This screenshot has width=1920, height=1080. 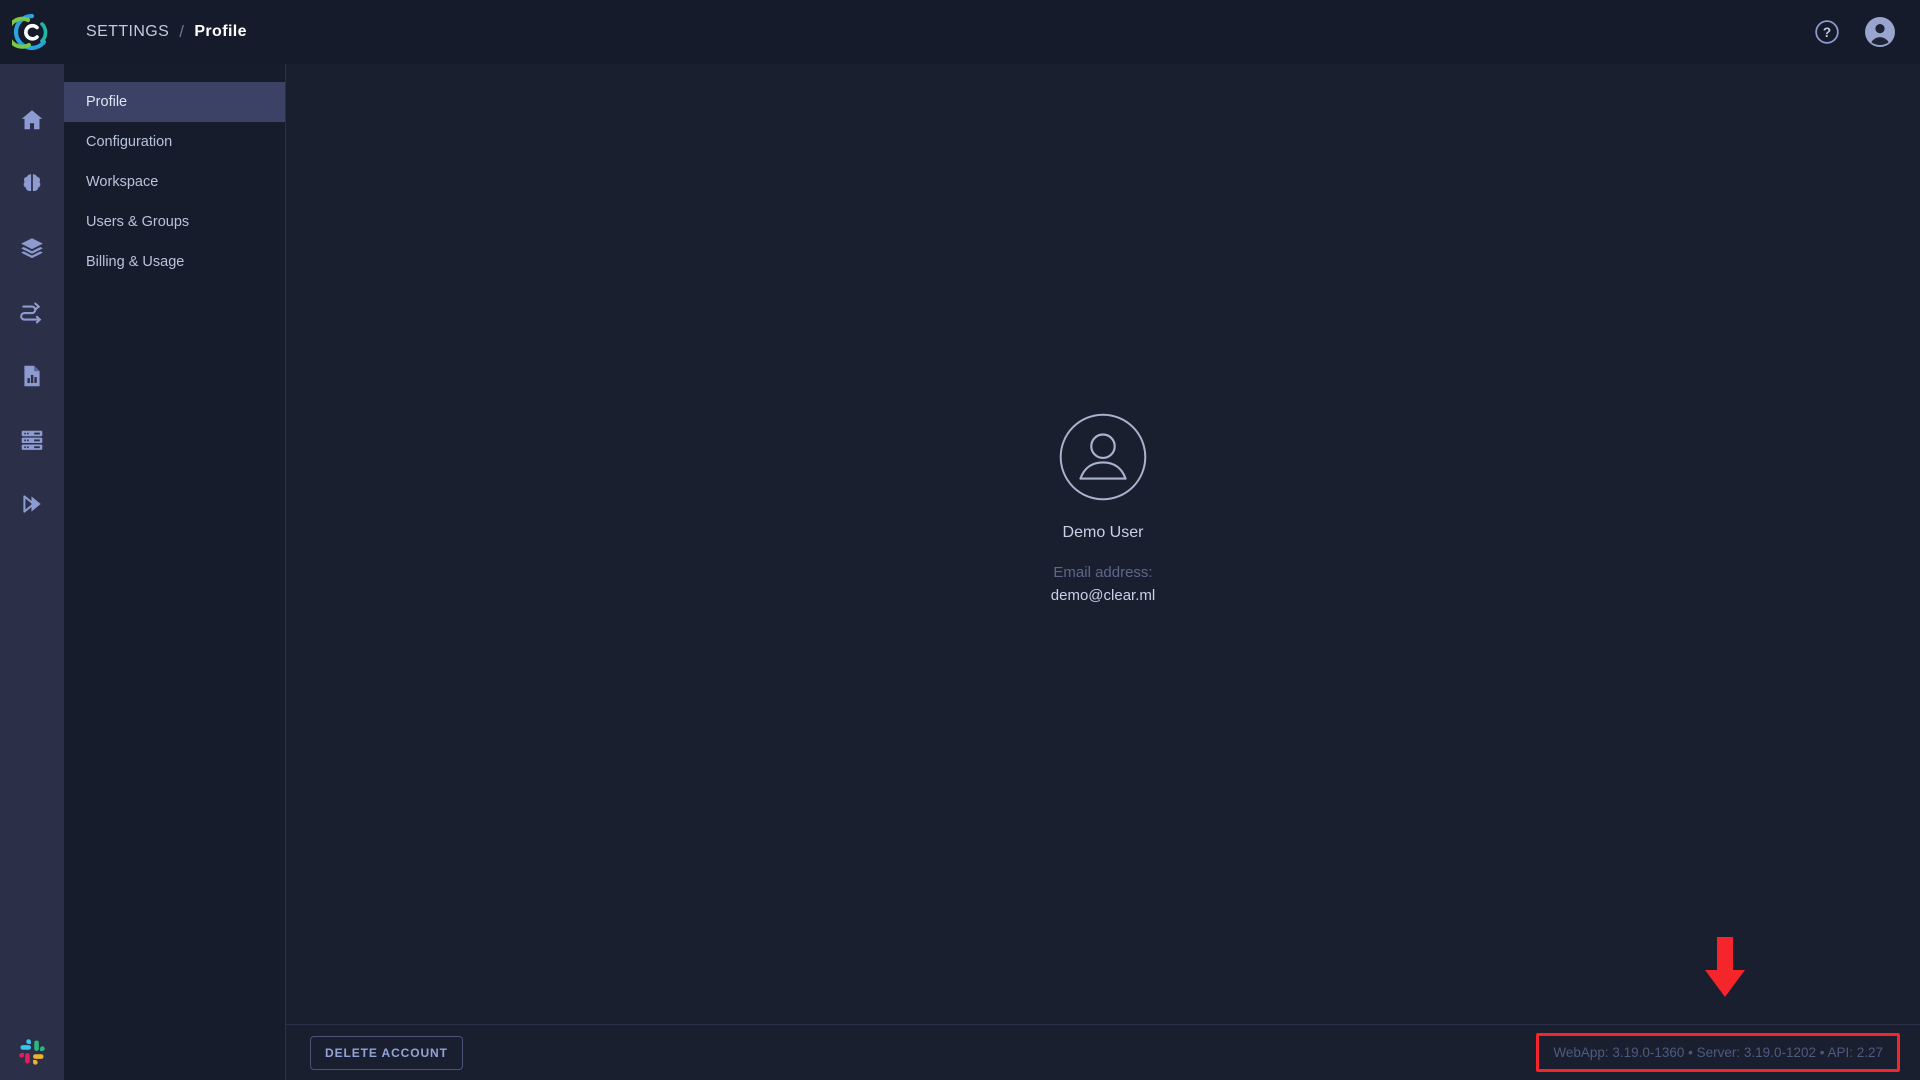 I want to click on sidebar-item-configuration: Configuration, so click(x=174, y=142).